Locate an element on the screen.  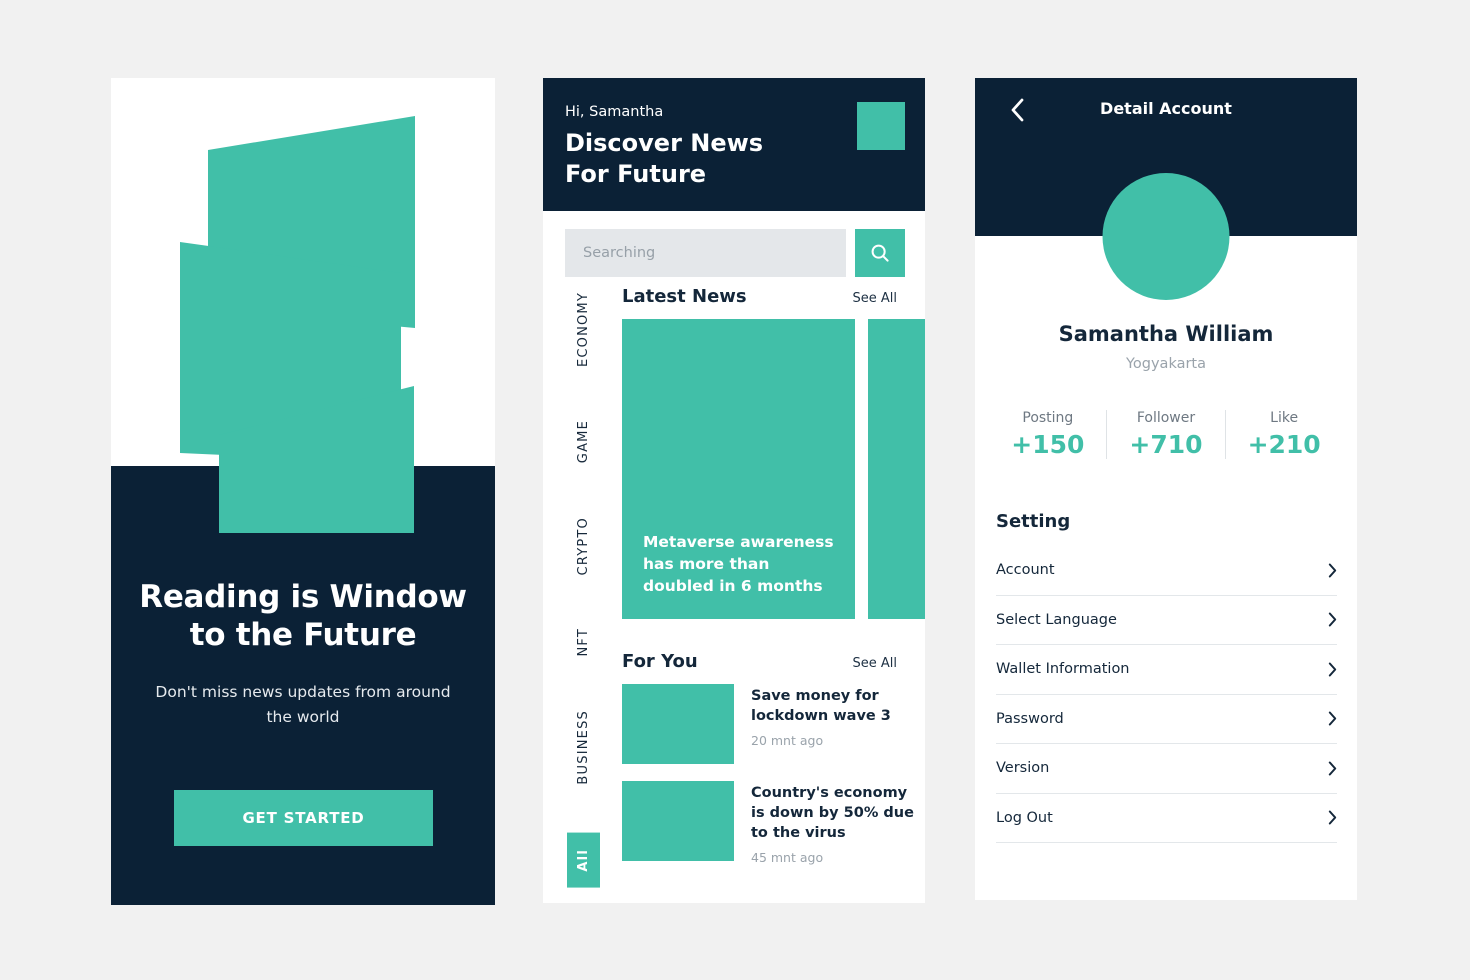
setting-item-label: Log Out is located at coordinates (1024, 817).